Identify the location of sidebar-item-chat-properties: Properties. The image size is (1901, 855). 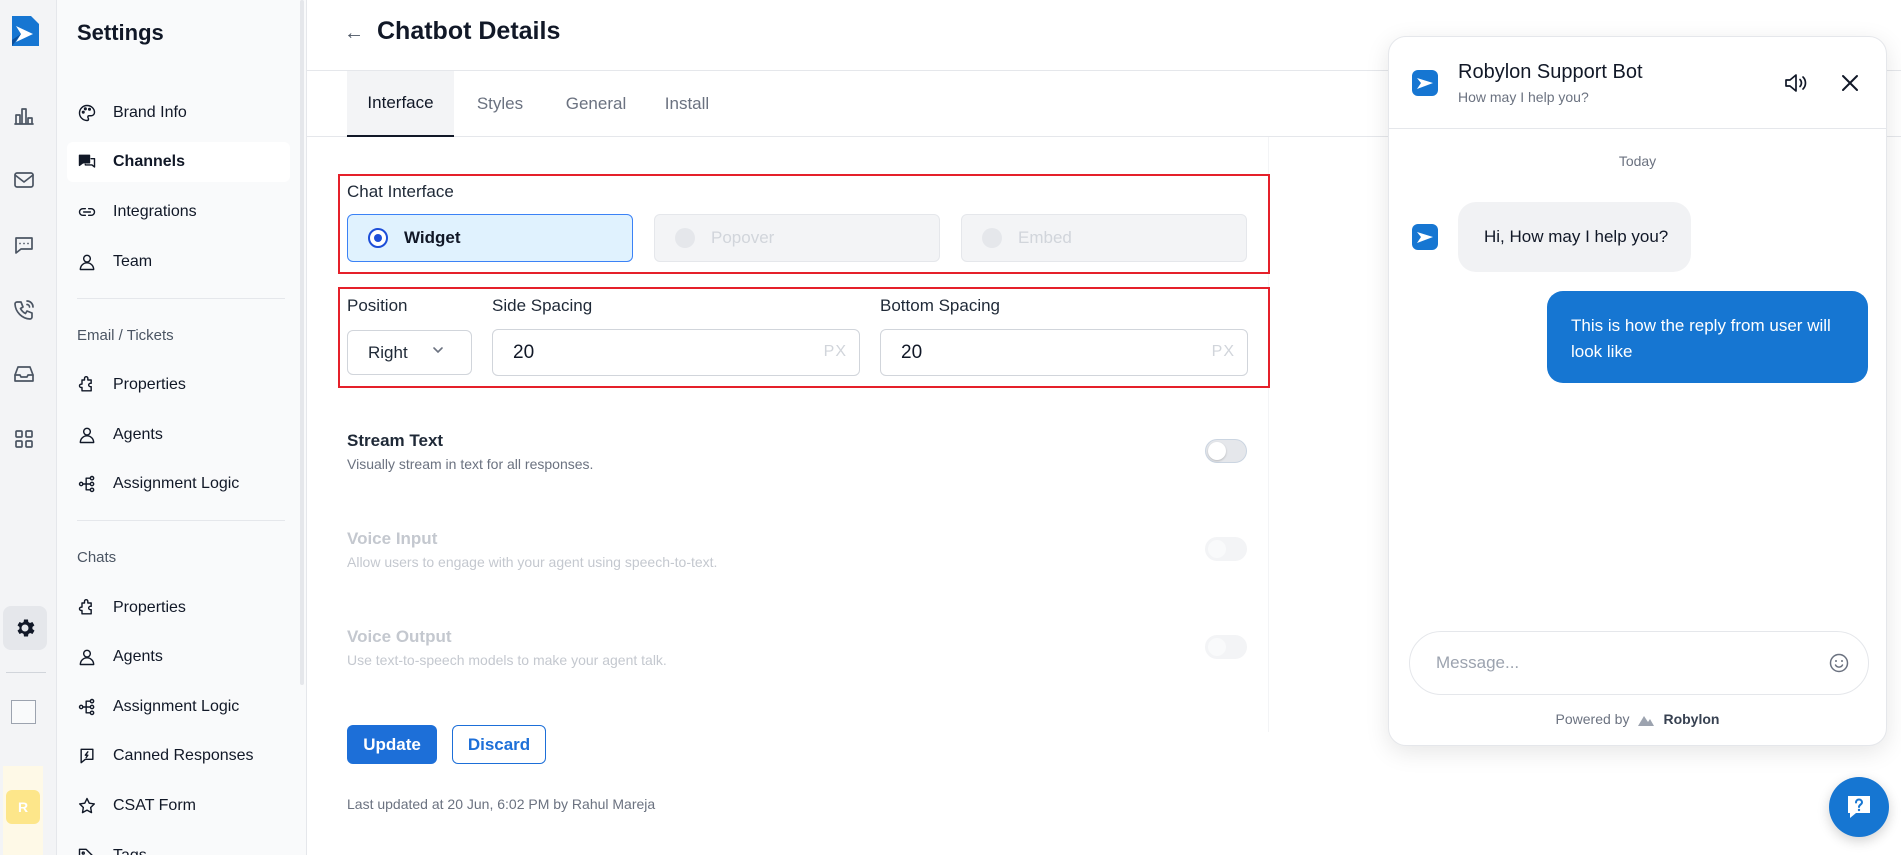
(178, 608).